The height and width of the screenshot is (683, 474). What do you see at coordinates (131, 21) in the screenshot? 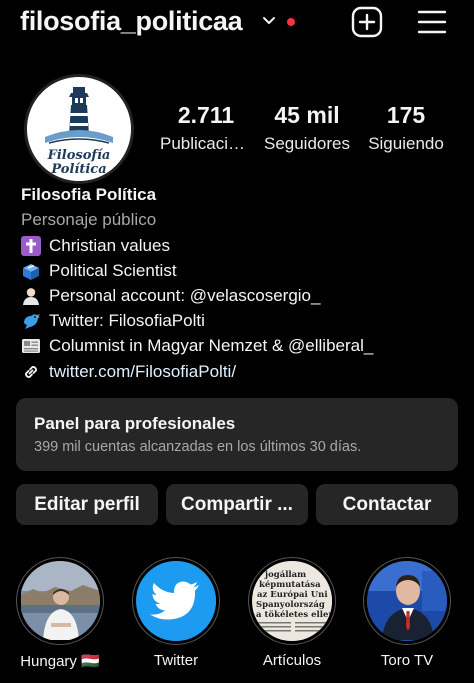
I see `username-switcher: filosofia_politicaa` at bounding box center [131, 21].